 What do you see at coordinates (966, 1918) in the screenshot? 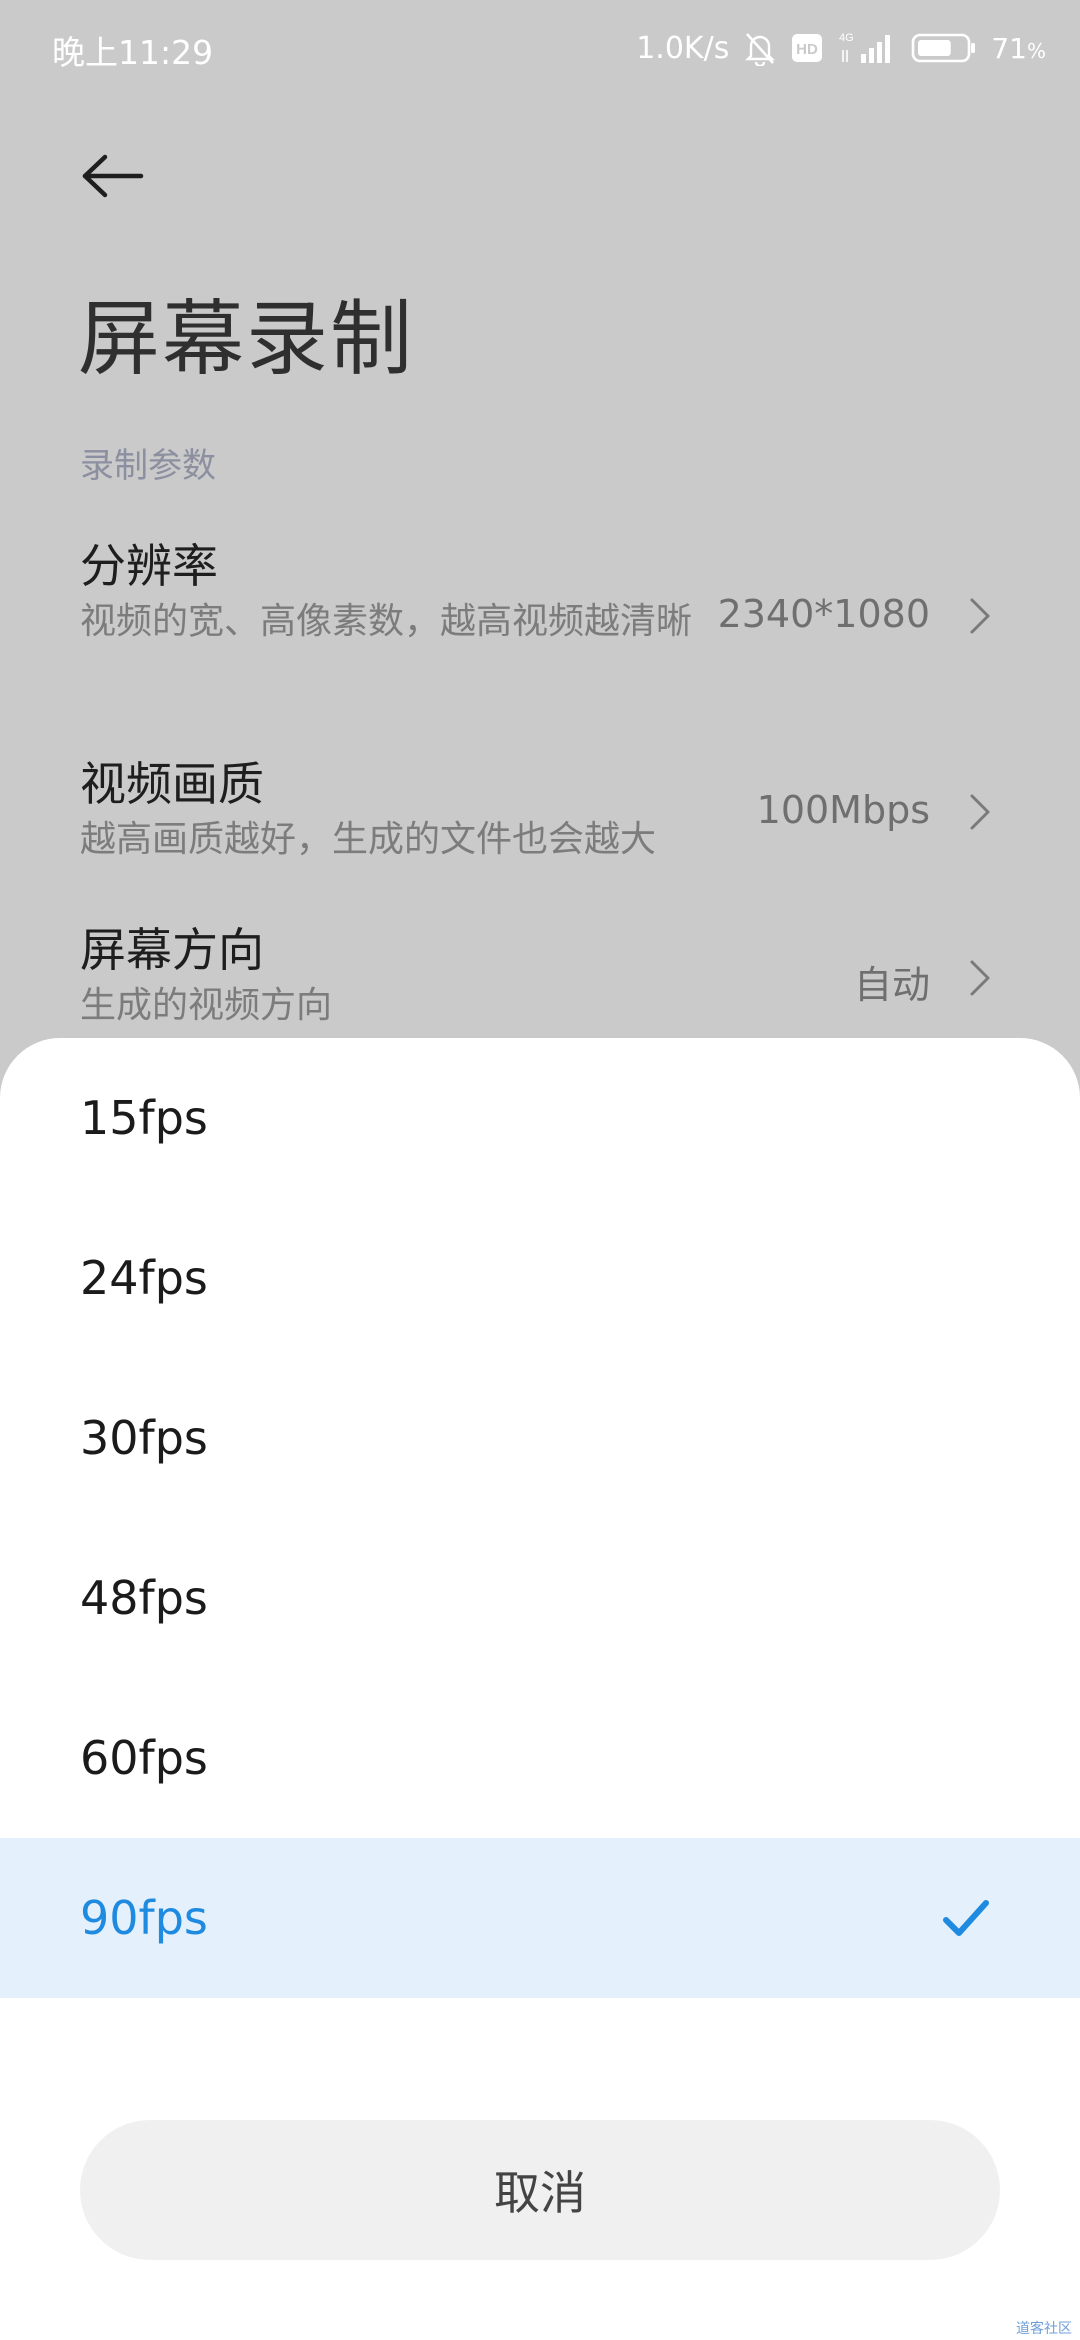
I see `checkmark-icon` at bounding box center [966, 1918].